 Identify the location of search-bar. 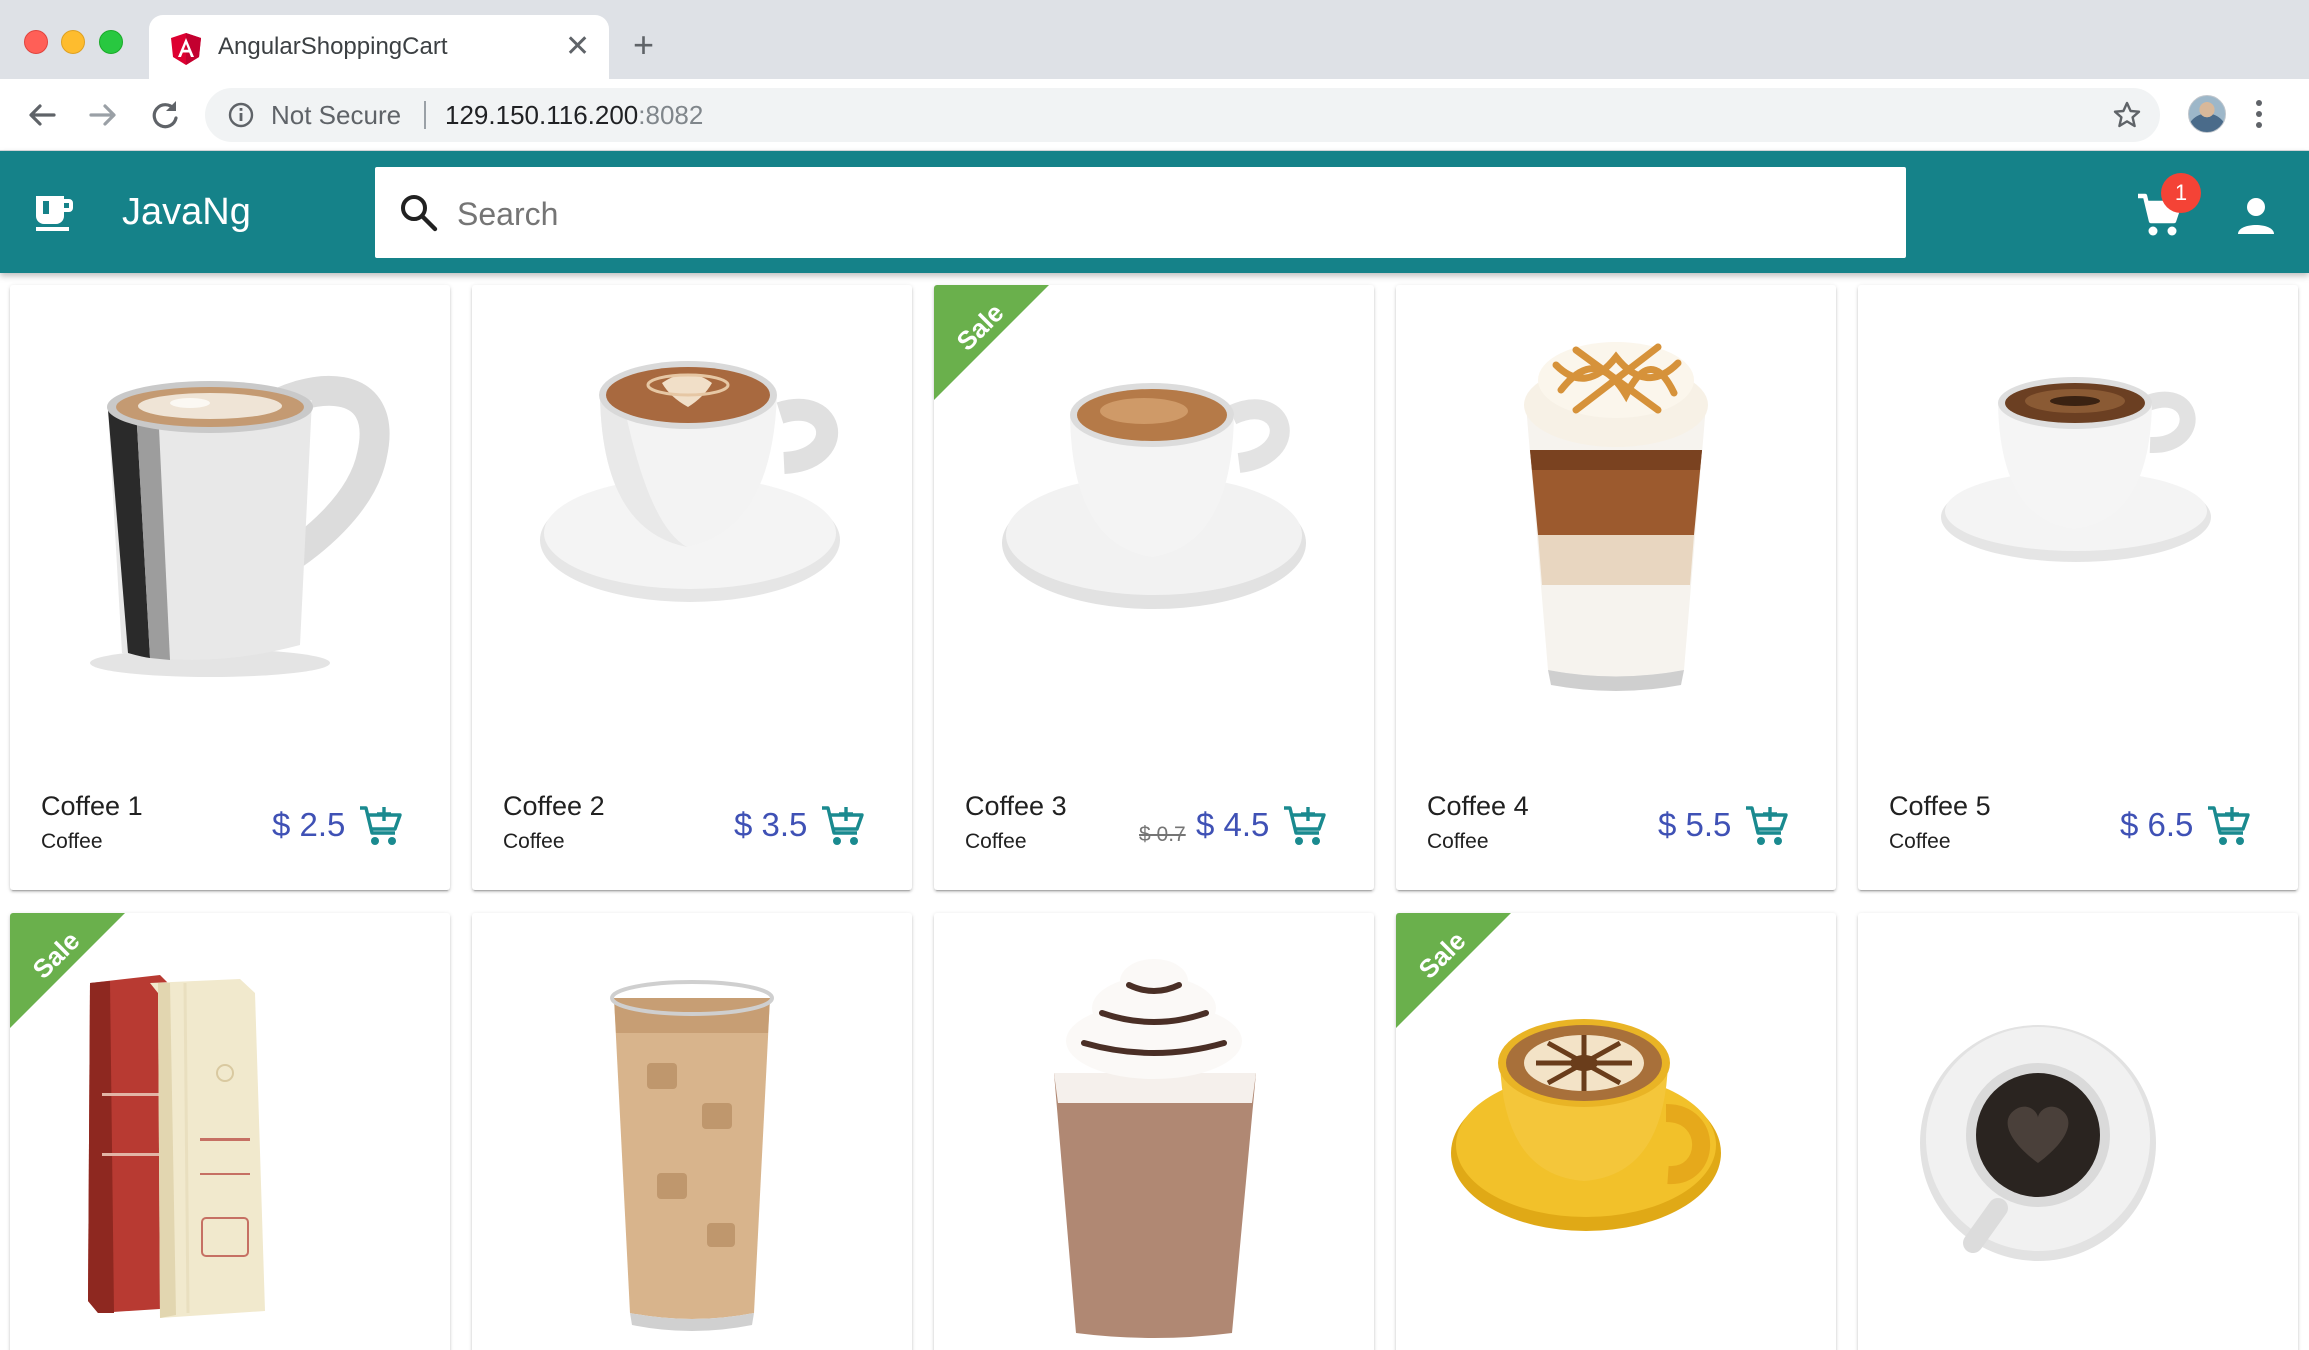
(1140, 212).